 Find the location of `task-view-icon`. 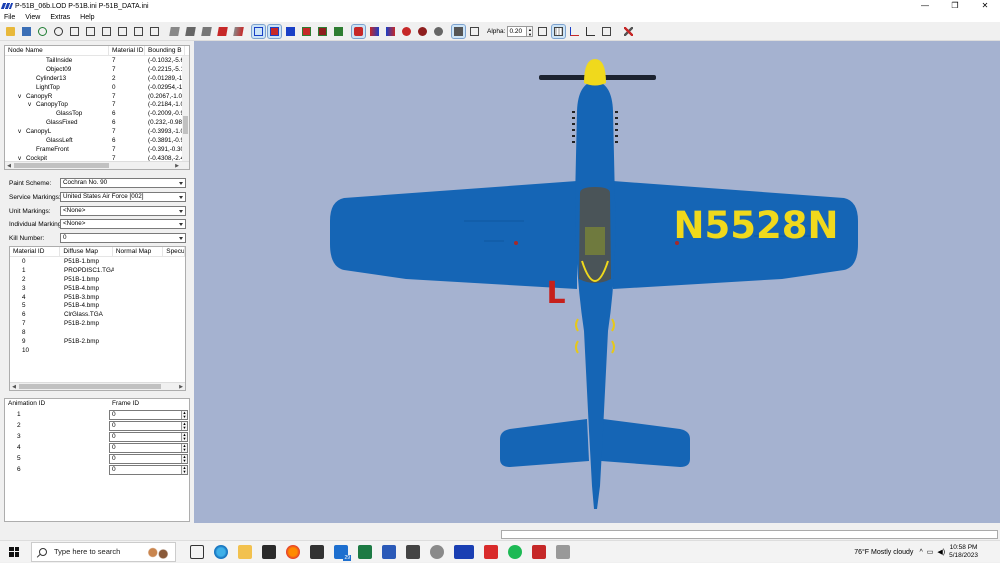

task-view-icon is located at coordinates (197, 551).